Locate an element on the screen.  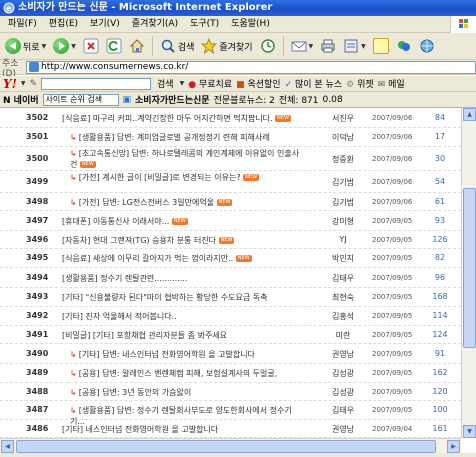
post-title-link: ↳ [공용] 답변: 3년 동안의 가슴앓이 is located at coordinates (185, 392).